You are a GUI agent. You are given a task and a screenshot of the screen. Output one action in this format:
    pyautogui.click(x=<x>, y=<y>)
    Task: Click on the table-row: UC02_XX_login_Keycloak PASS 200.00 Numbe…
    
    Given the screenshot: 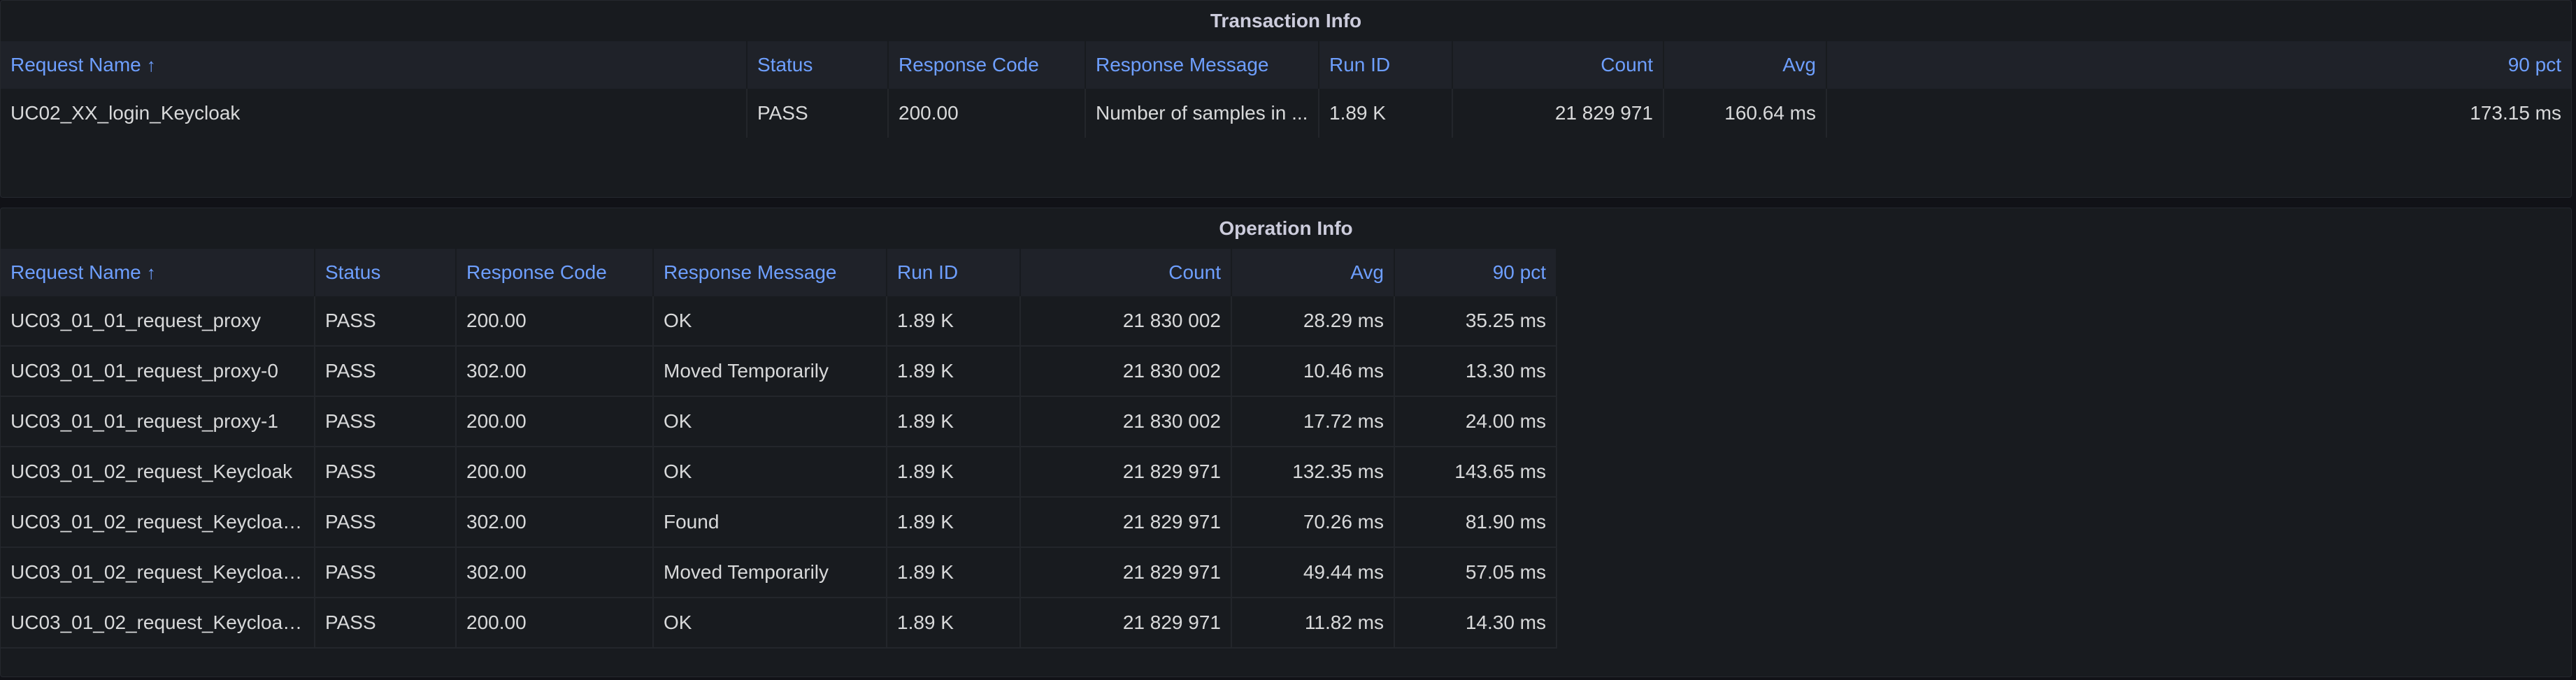 What is the action you would take?
    pyautogui.click(x=1286, y=114)
    